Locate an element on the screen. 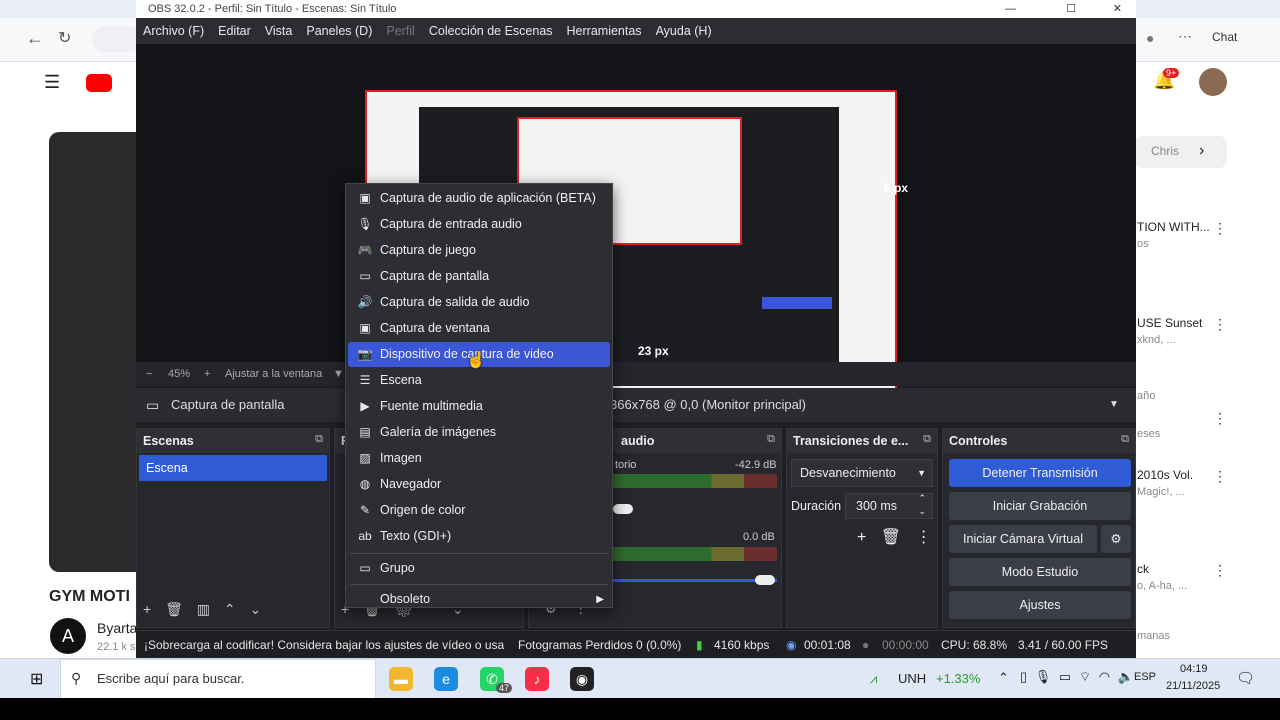 Image resolution: width=1280 pixels, height=720 pixels. recommendation-title: 2010s Vol. is located at coordinates (1165, 475).